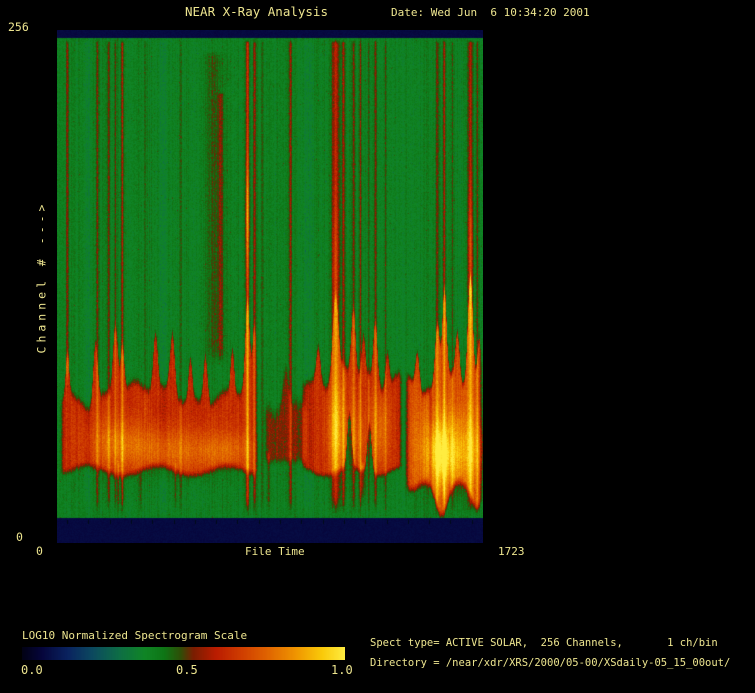  Describe the element at coordinates (511, 551) in the screenshot. I see `x-axis-max-label: 1723` at that location.